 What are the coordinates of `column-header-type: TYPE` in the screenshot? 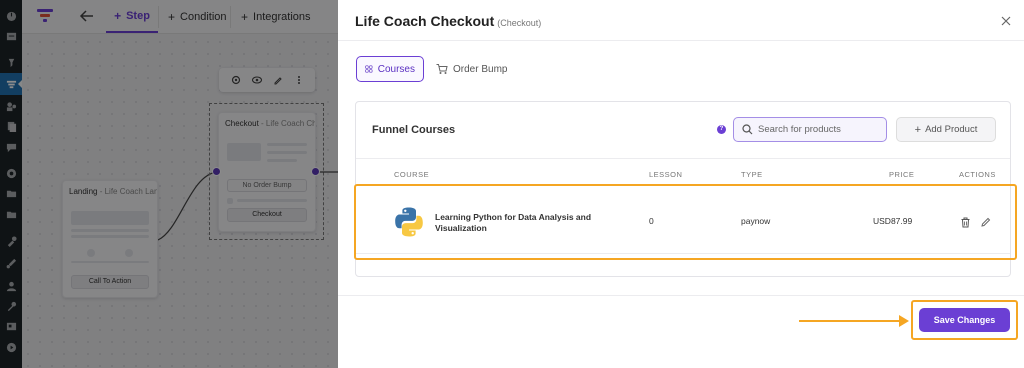 It's located at (752, 174).